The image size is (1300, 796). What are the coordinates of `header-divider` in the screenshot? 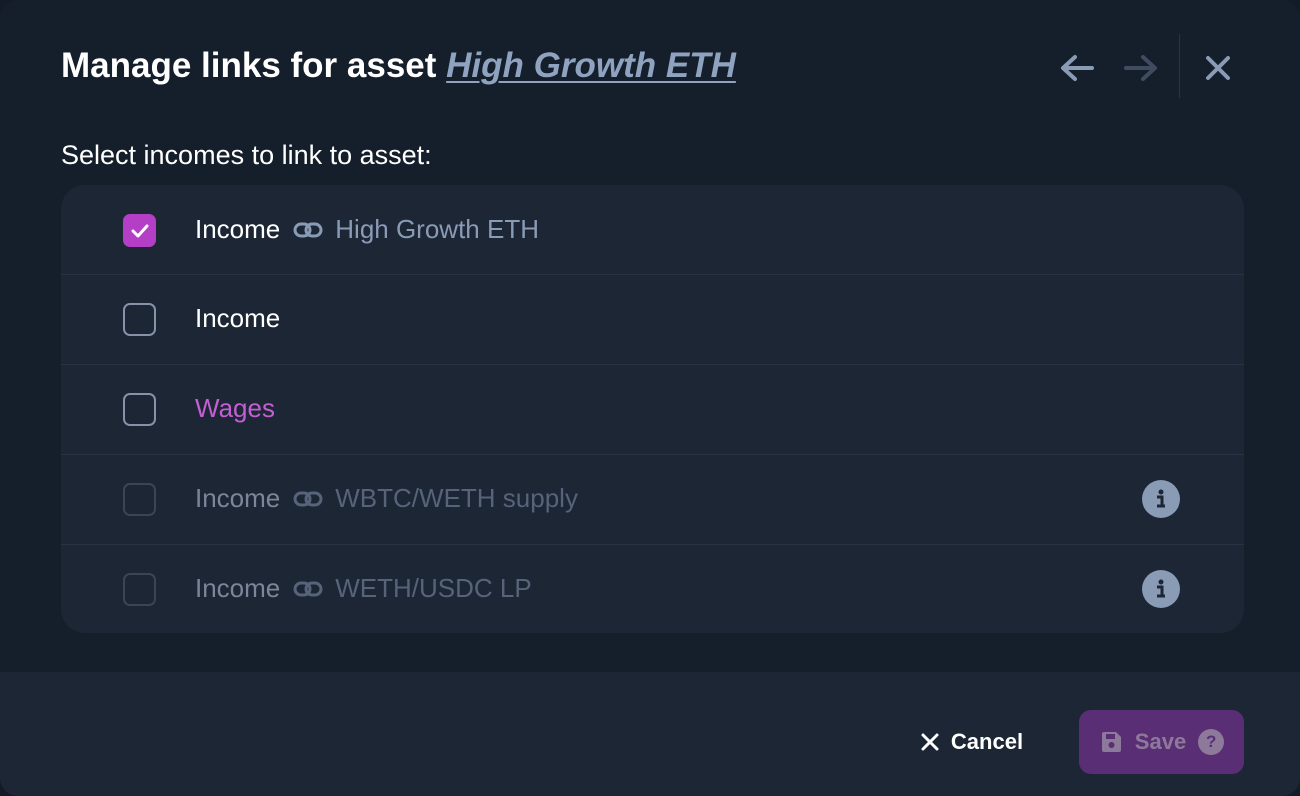 It's located at (1179, 66).